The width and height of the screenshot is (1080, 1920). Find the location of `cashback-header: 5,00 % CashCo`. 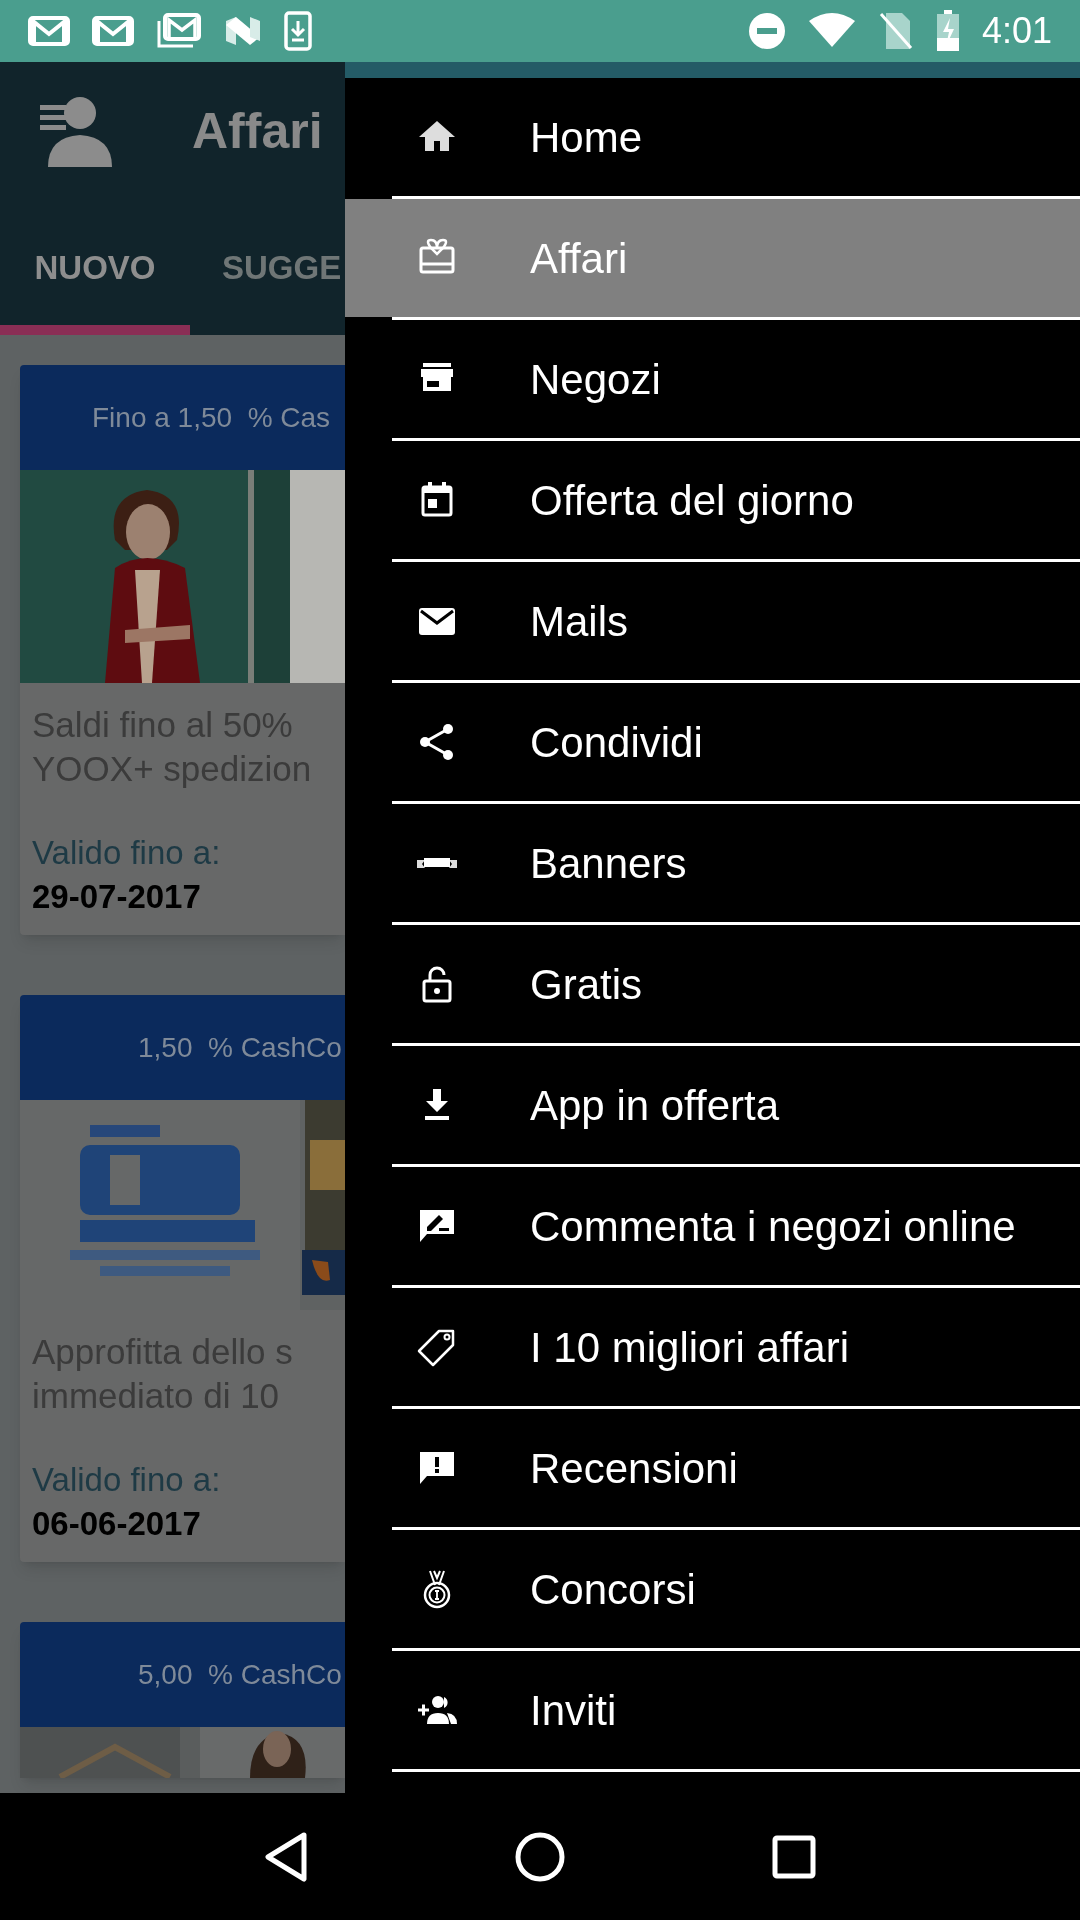

cashback-header: 5,00 % CashCo is located at coordinates (182, 1674).